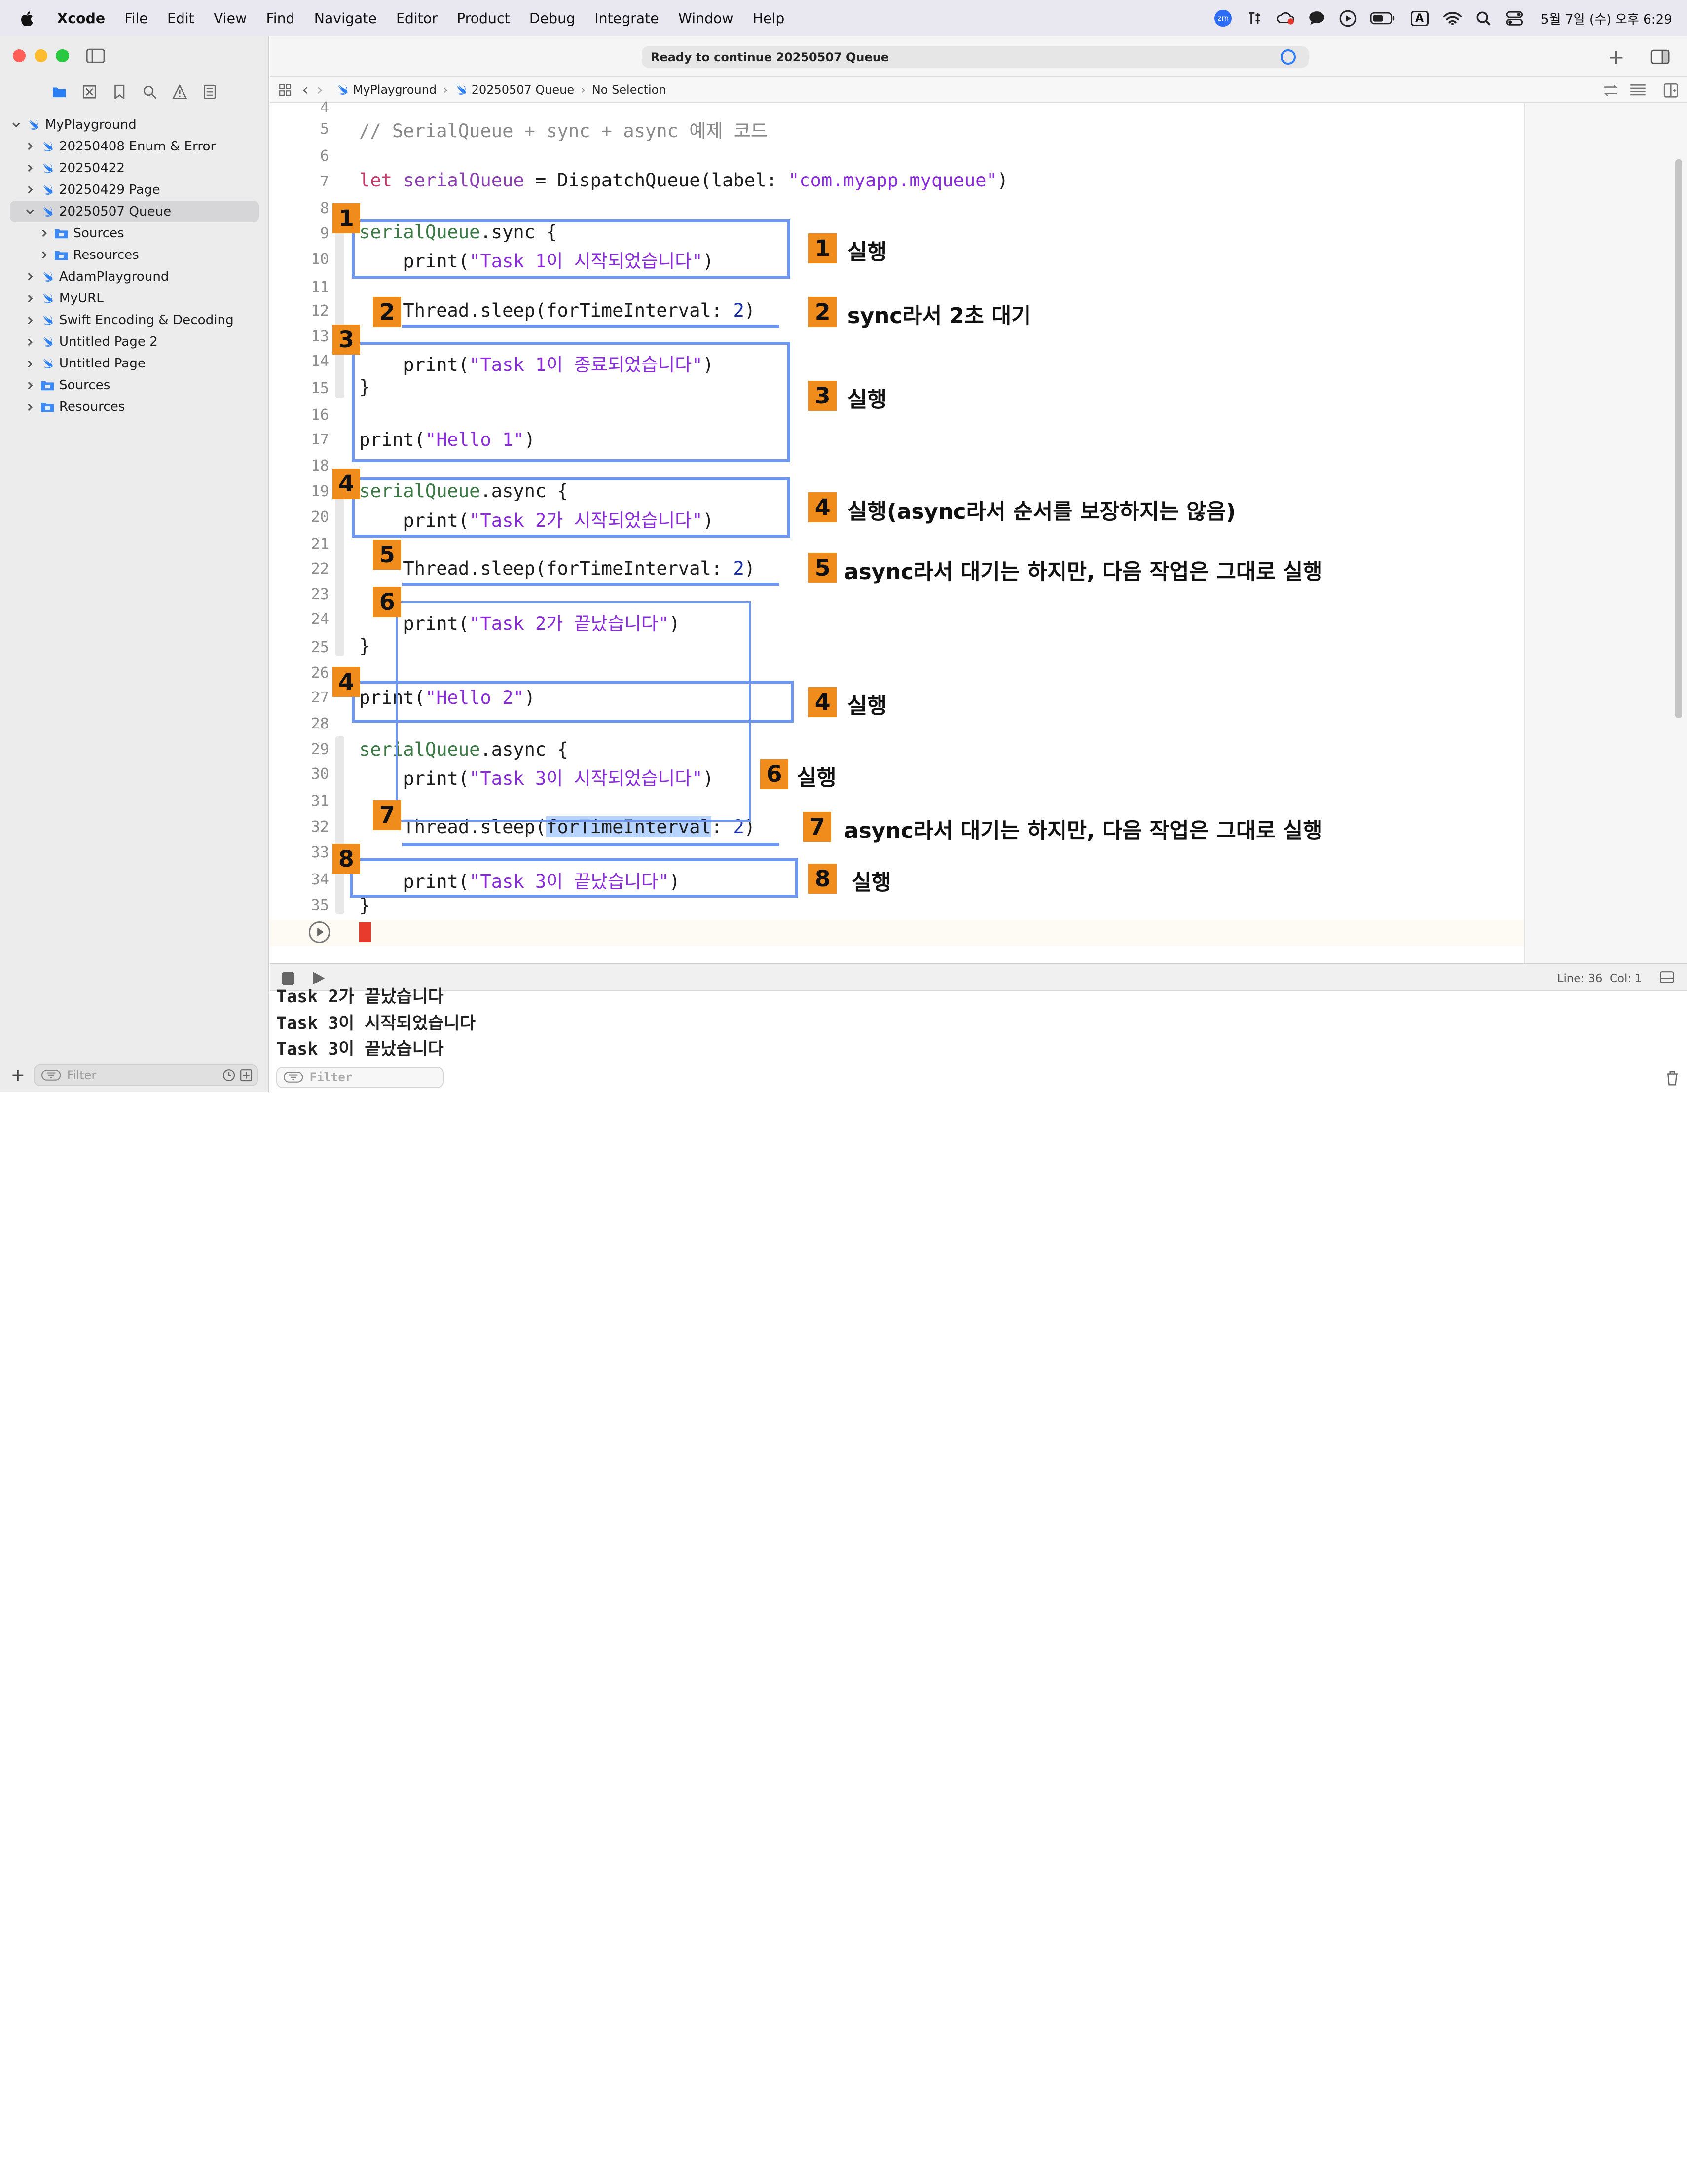 The image size is (1687, 2184). Describe the element at coordinates (1667, 977) in the screenshot. I see `hide-debug-area-icon` at that location.